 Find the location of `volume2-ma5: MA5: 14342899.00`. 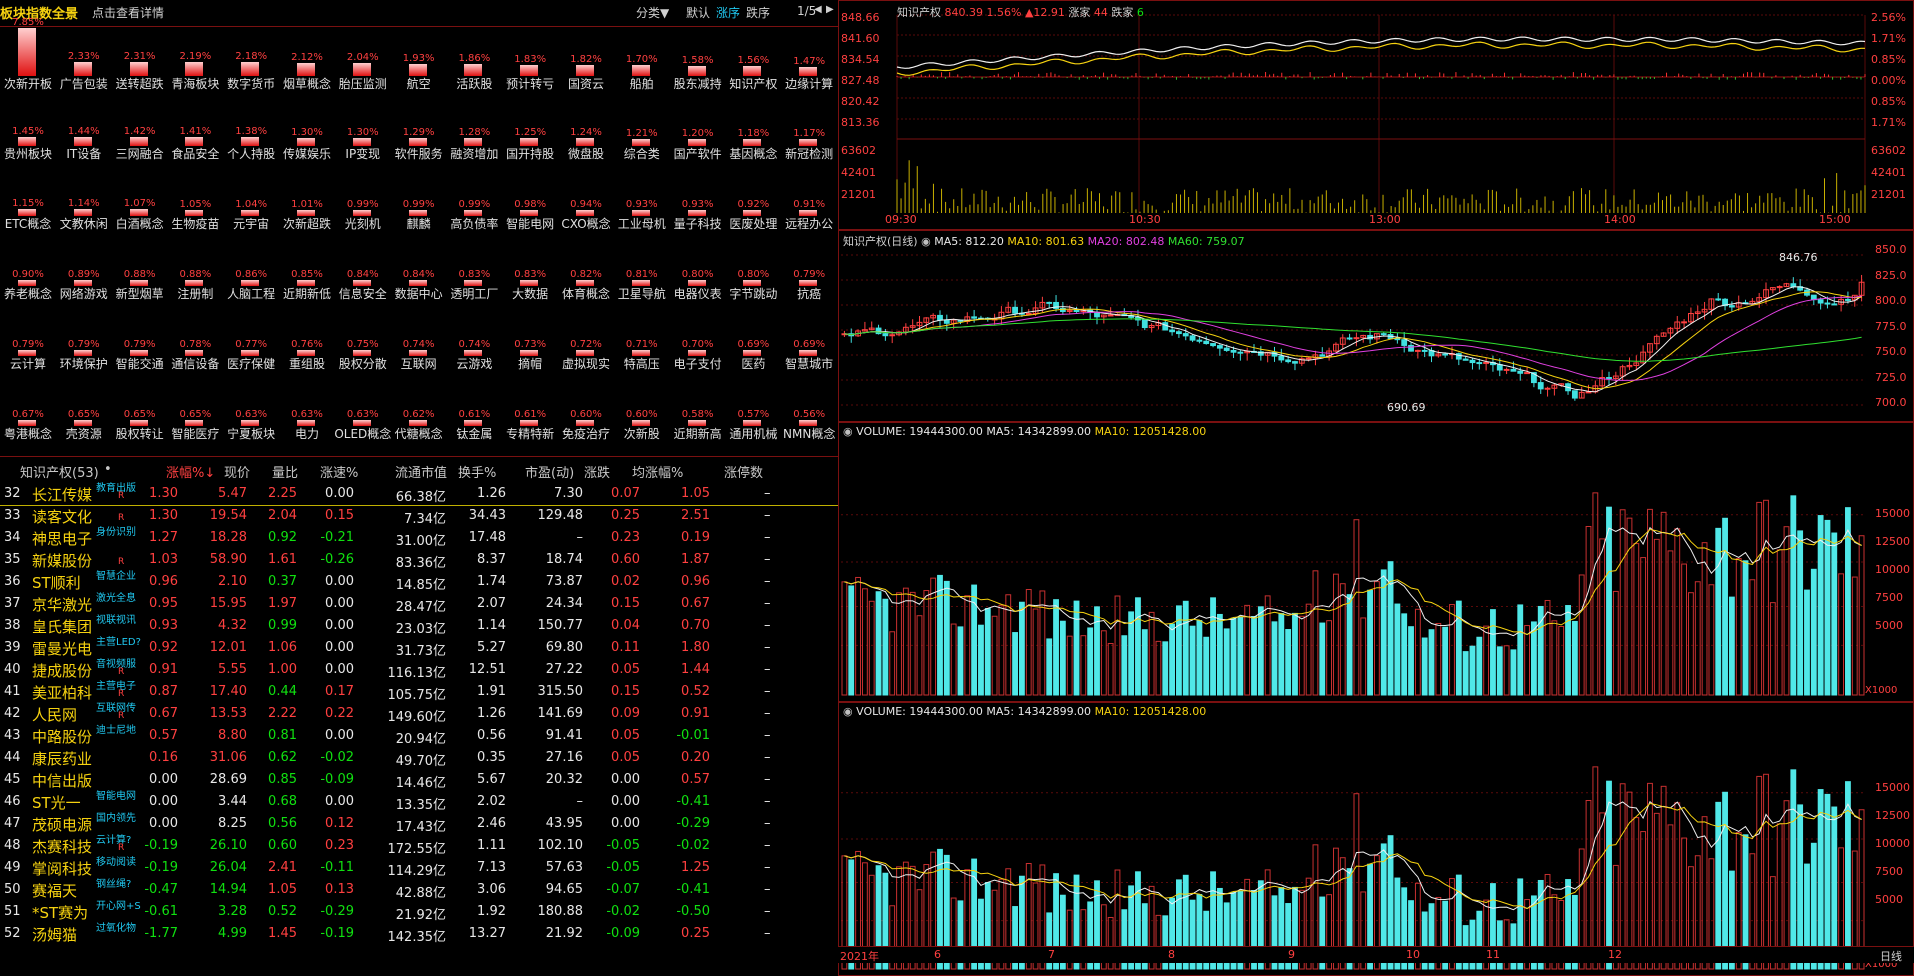

volume2-ma5: MA5: 14342899.00 is located at coordinates (1039, 711).